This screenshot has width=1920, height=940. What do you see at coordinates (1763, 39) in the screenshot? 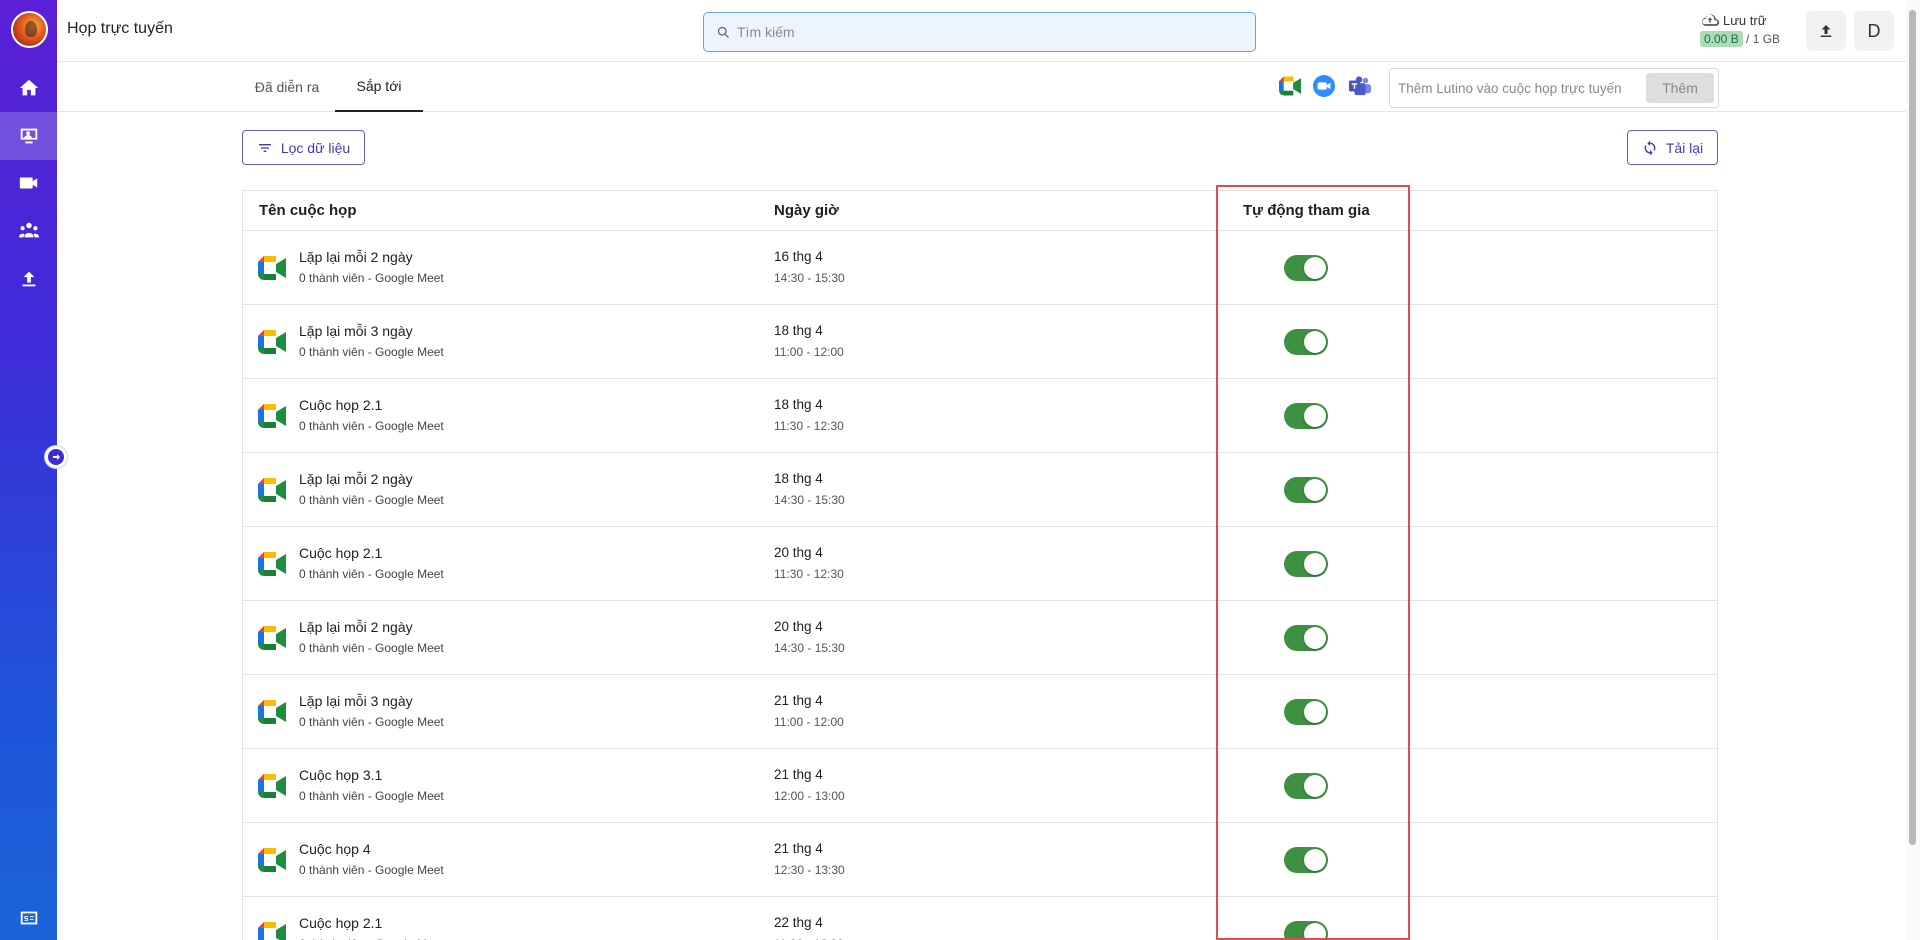
I see `storage-total: / 1 GB` at bounding box center [1763, 39].